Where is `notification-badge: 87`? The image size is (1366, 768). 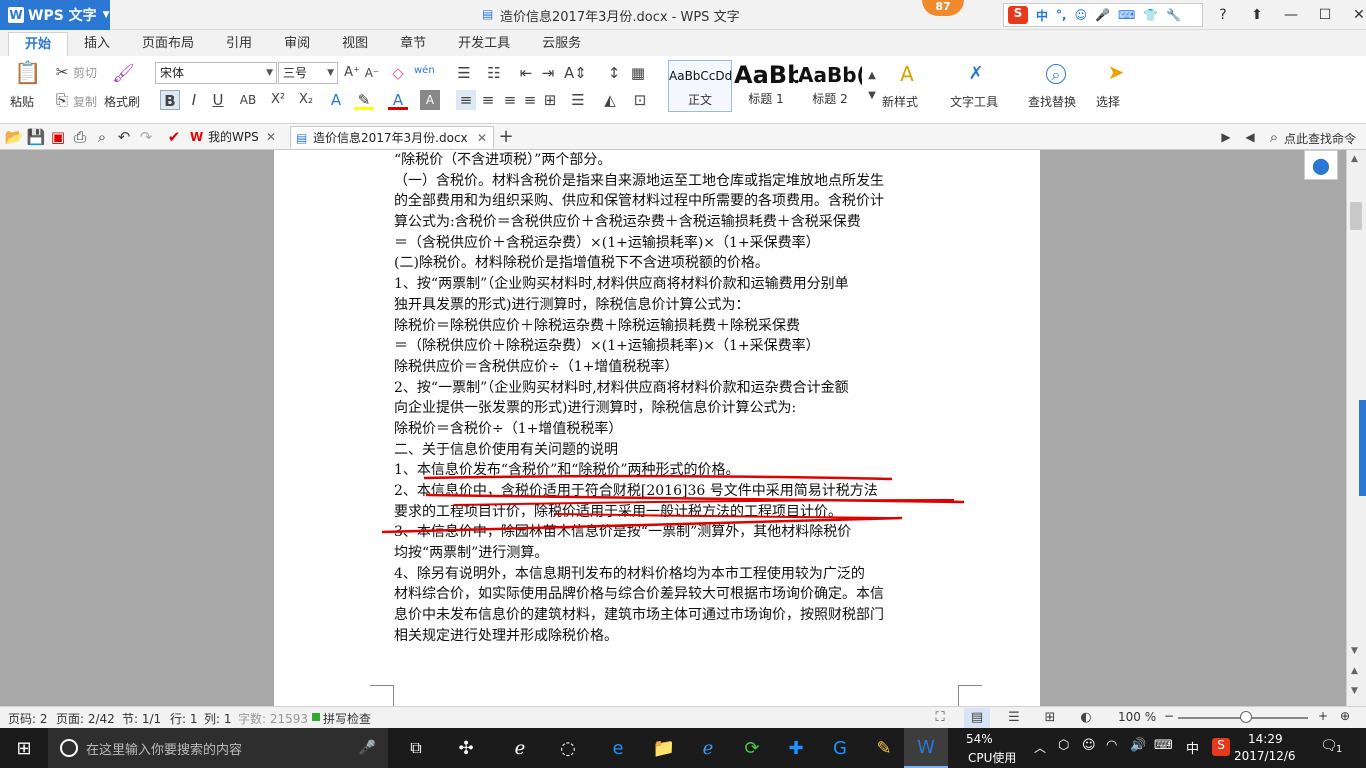 notification-badge: 87 is located at coordinates (943, 8).